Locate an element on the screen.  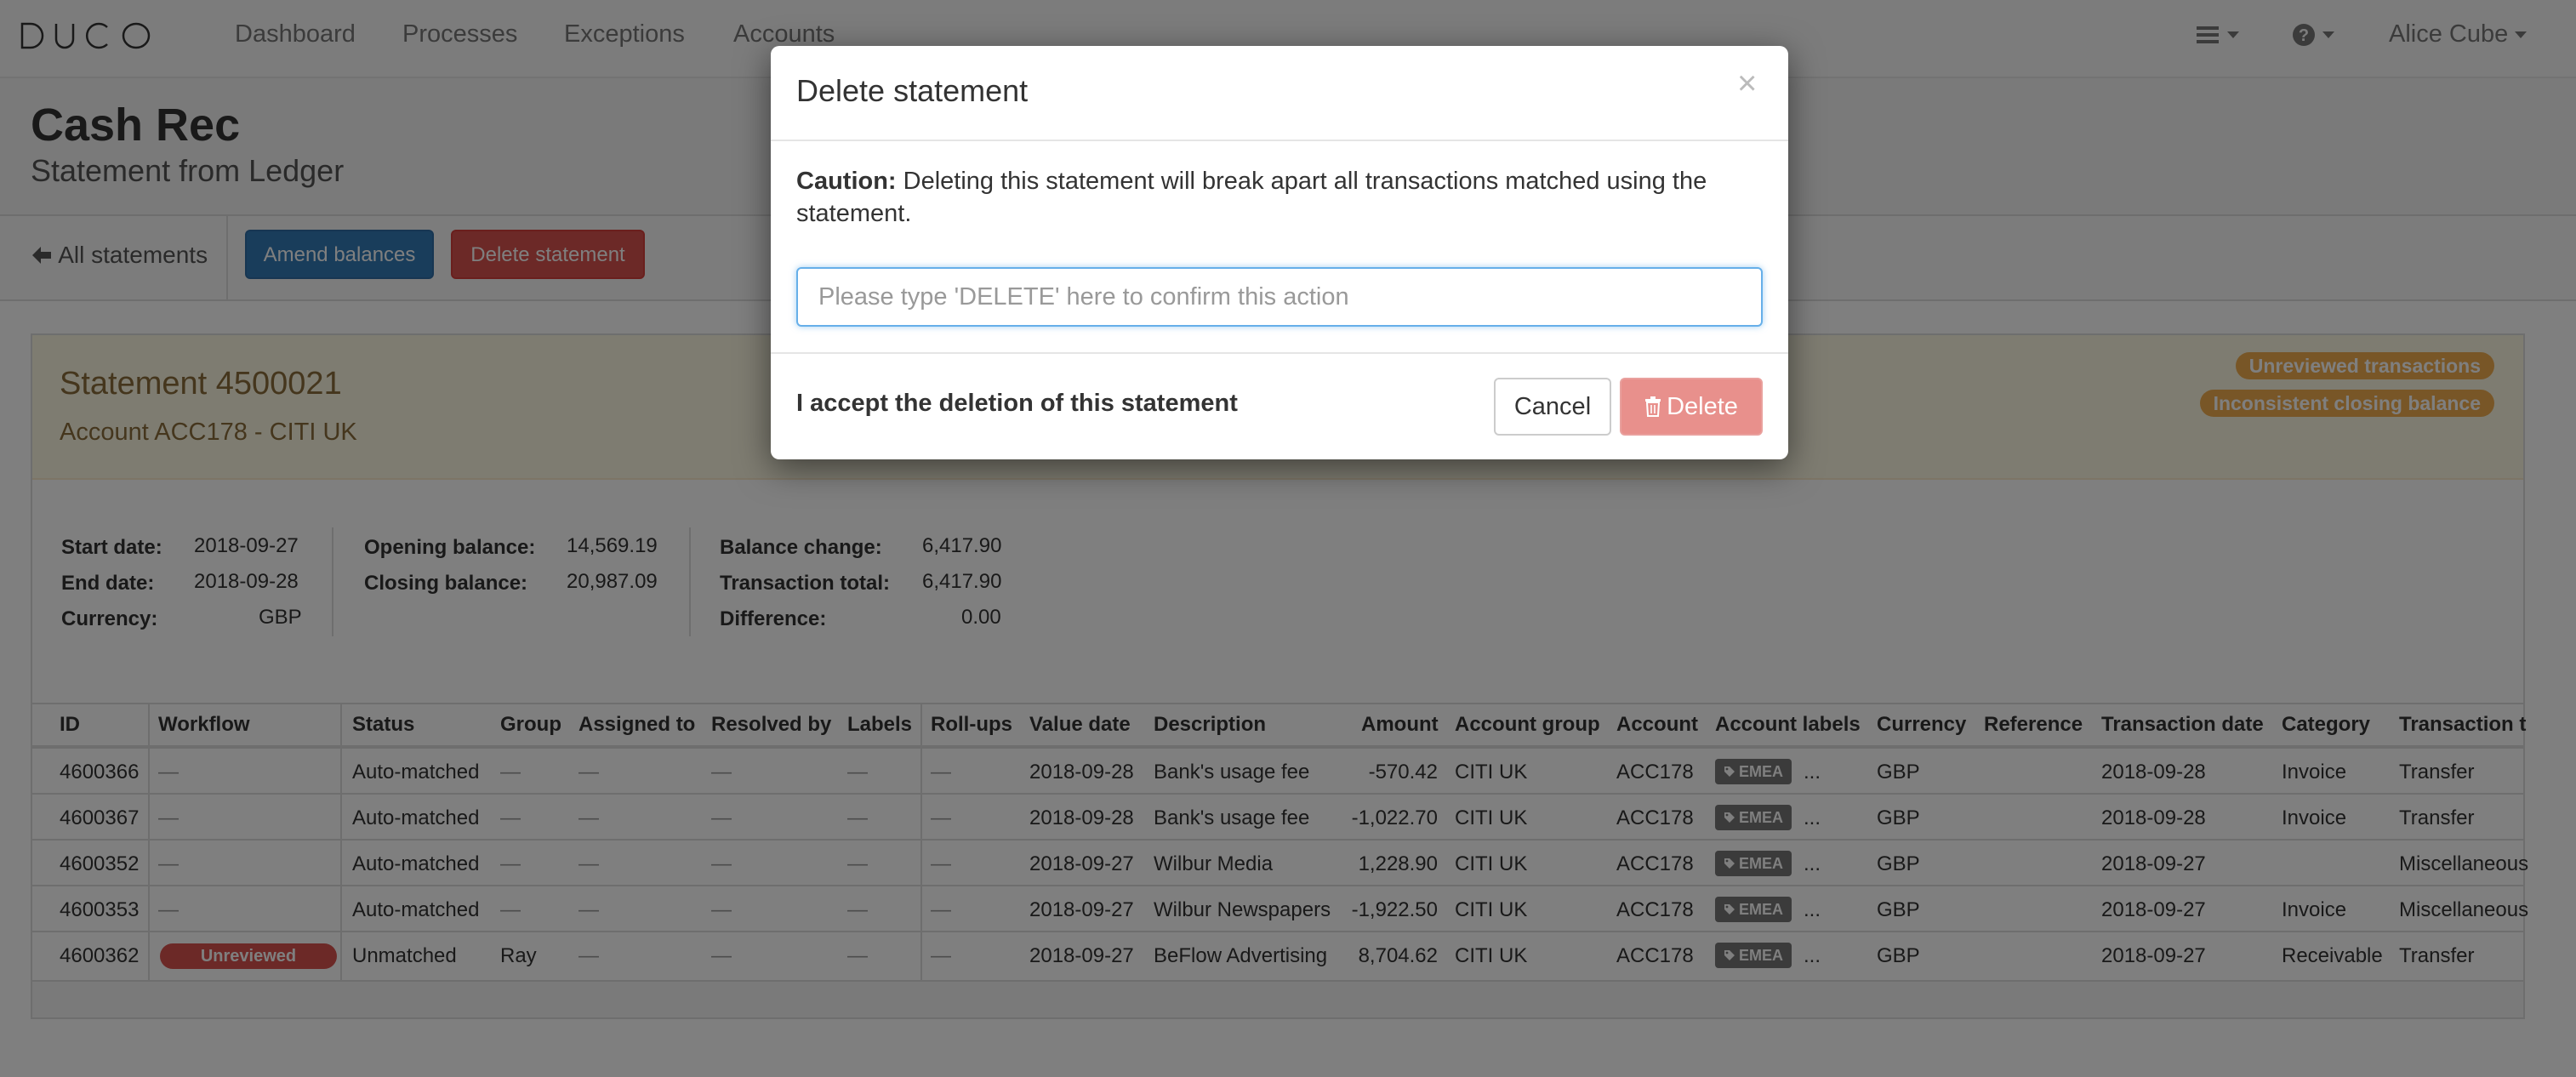
modal-footer-divider is located at coordinates (1280, 353).